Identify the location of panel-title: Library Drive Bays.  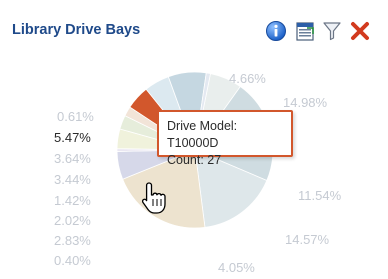
(76, 30).